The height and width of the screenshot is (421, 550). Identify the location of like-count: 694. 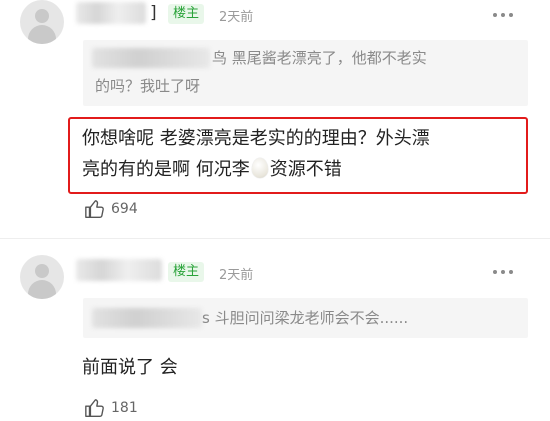
(124, 209).